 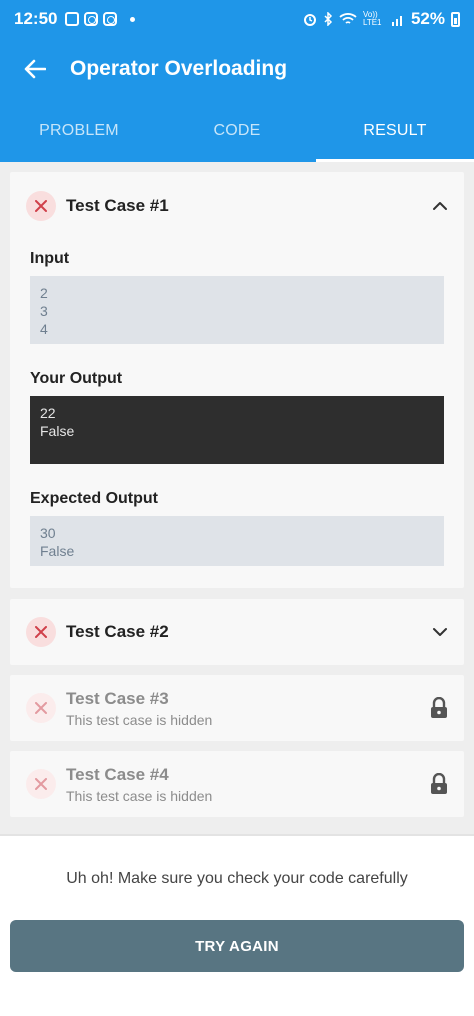 I want to click on alarm-icon, so click(x=309, y=20).